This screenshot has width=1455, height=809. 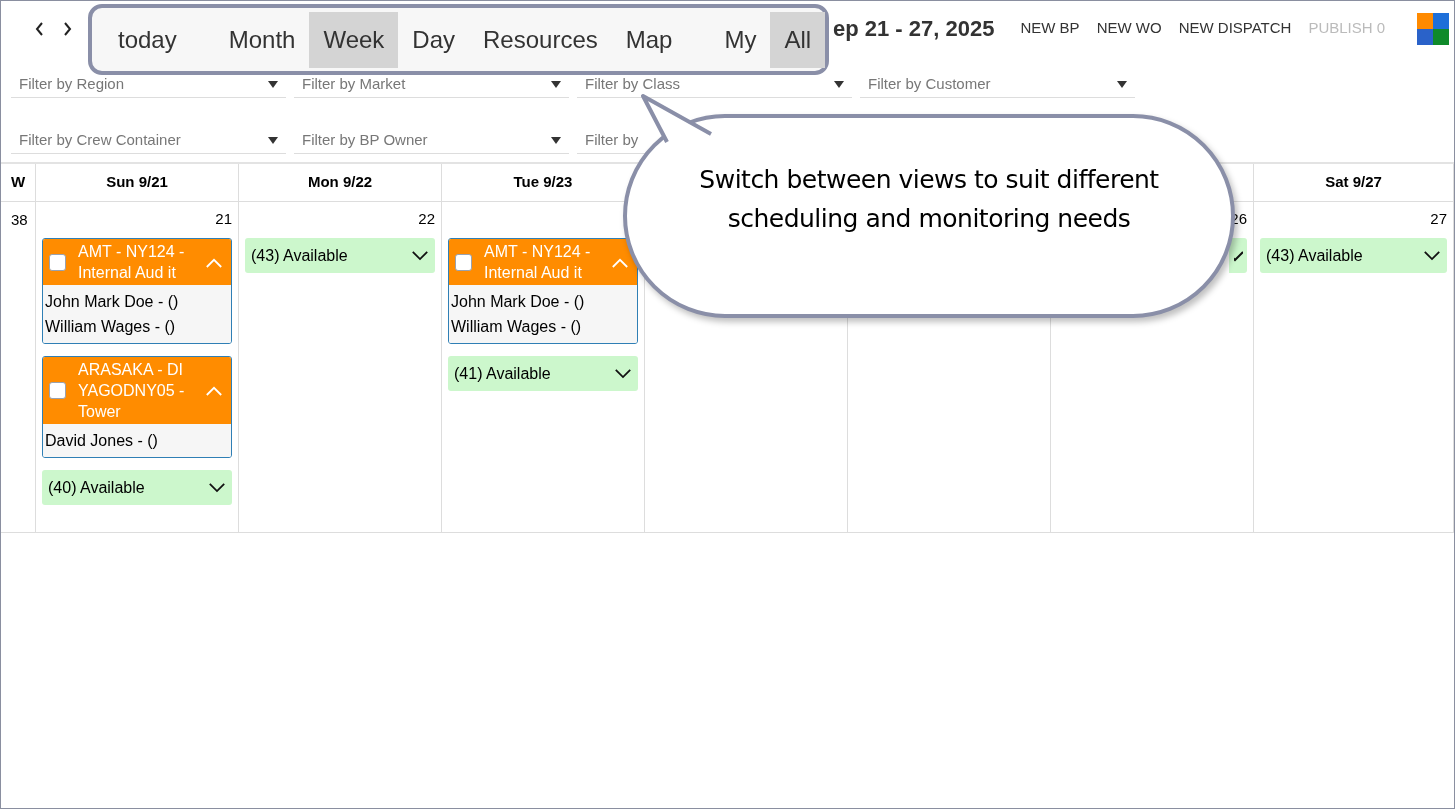 What do you see at coordinates (96, 487) in the screenshot?
I see `available-label: (40) Available` at bounding box center [96, 487].